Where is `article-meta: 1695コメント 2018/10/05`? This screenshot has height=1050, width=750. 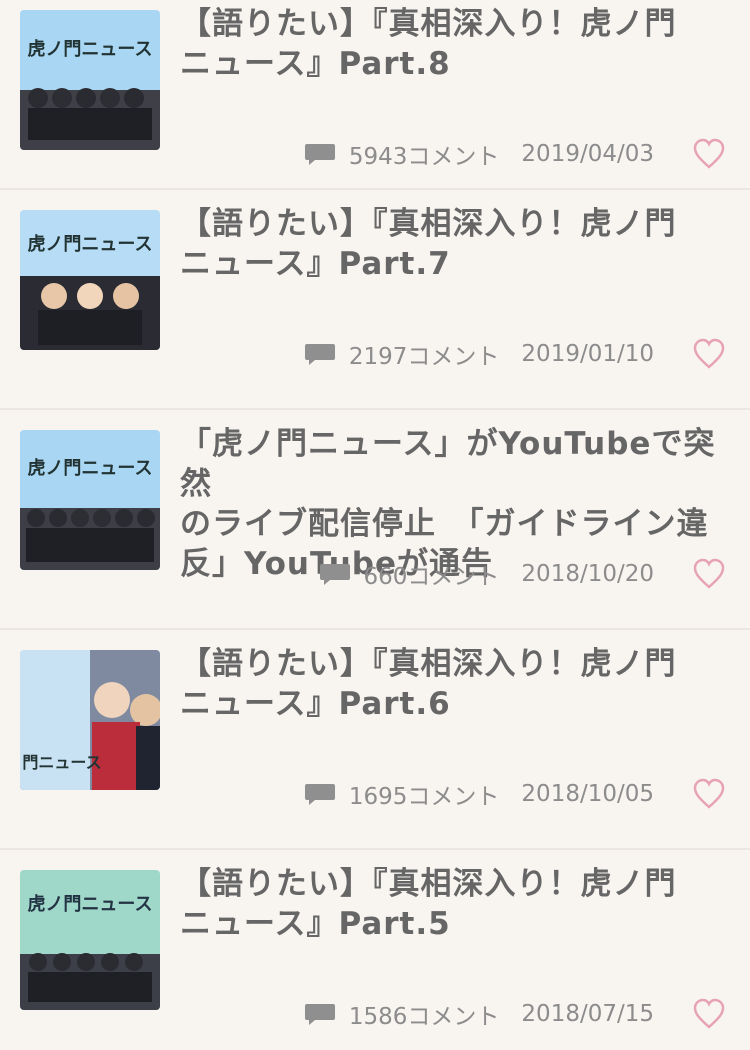
article-meta: 1695コメント 2018/10/05 is located at coordinates (514, 794).